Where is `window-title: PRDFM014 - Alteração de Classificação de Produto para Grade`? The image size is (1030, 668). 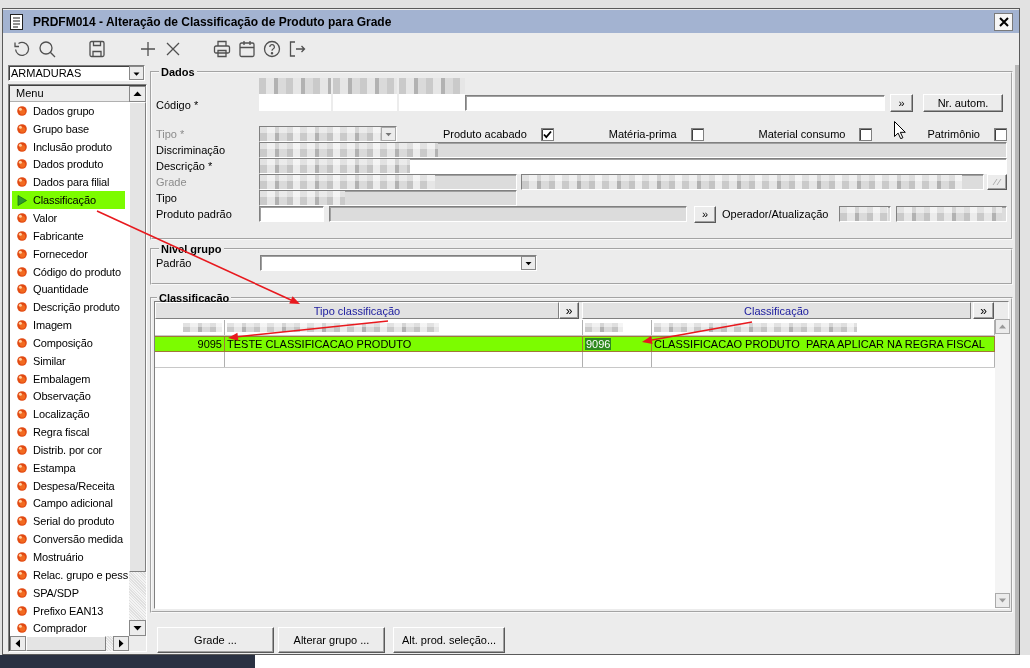
window-title: PRDFM014 - Alteração de Classificação de Produto para Grade is located at coordinates (213, 21).